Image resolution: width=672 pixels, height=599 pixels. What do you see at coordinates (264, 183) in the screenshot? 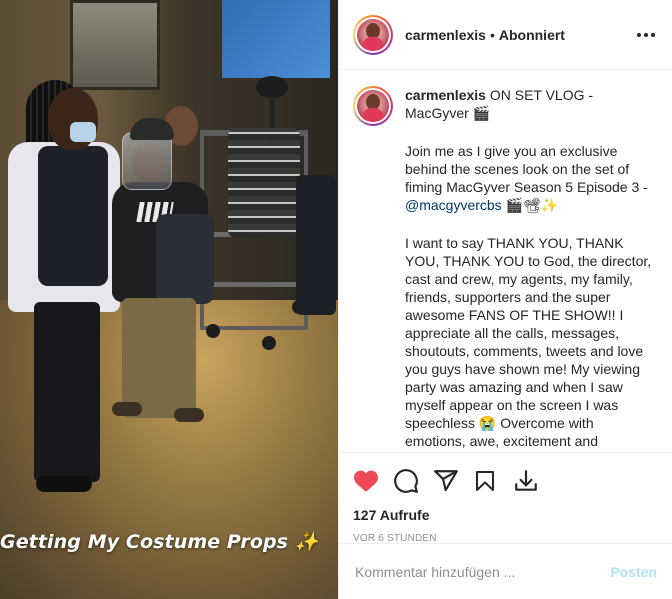
I see `plaid-jacket` at bounding box center [264, 183].